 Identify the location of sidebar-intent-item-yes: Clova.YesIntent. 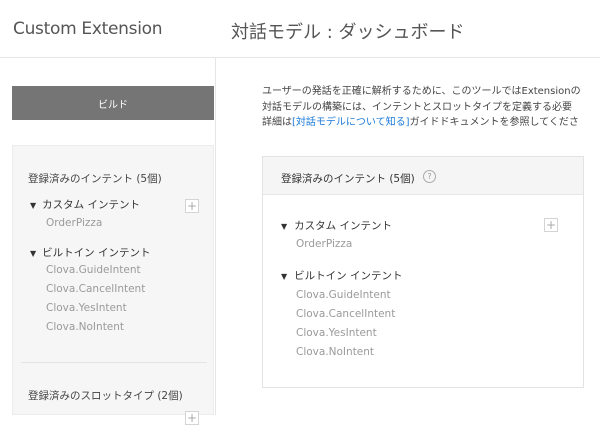
(86, 308).